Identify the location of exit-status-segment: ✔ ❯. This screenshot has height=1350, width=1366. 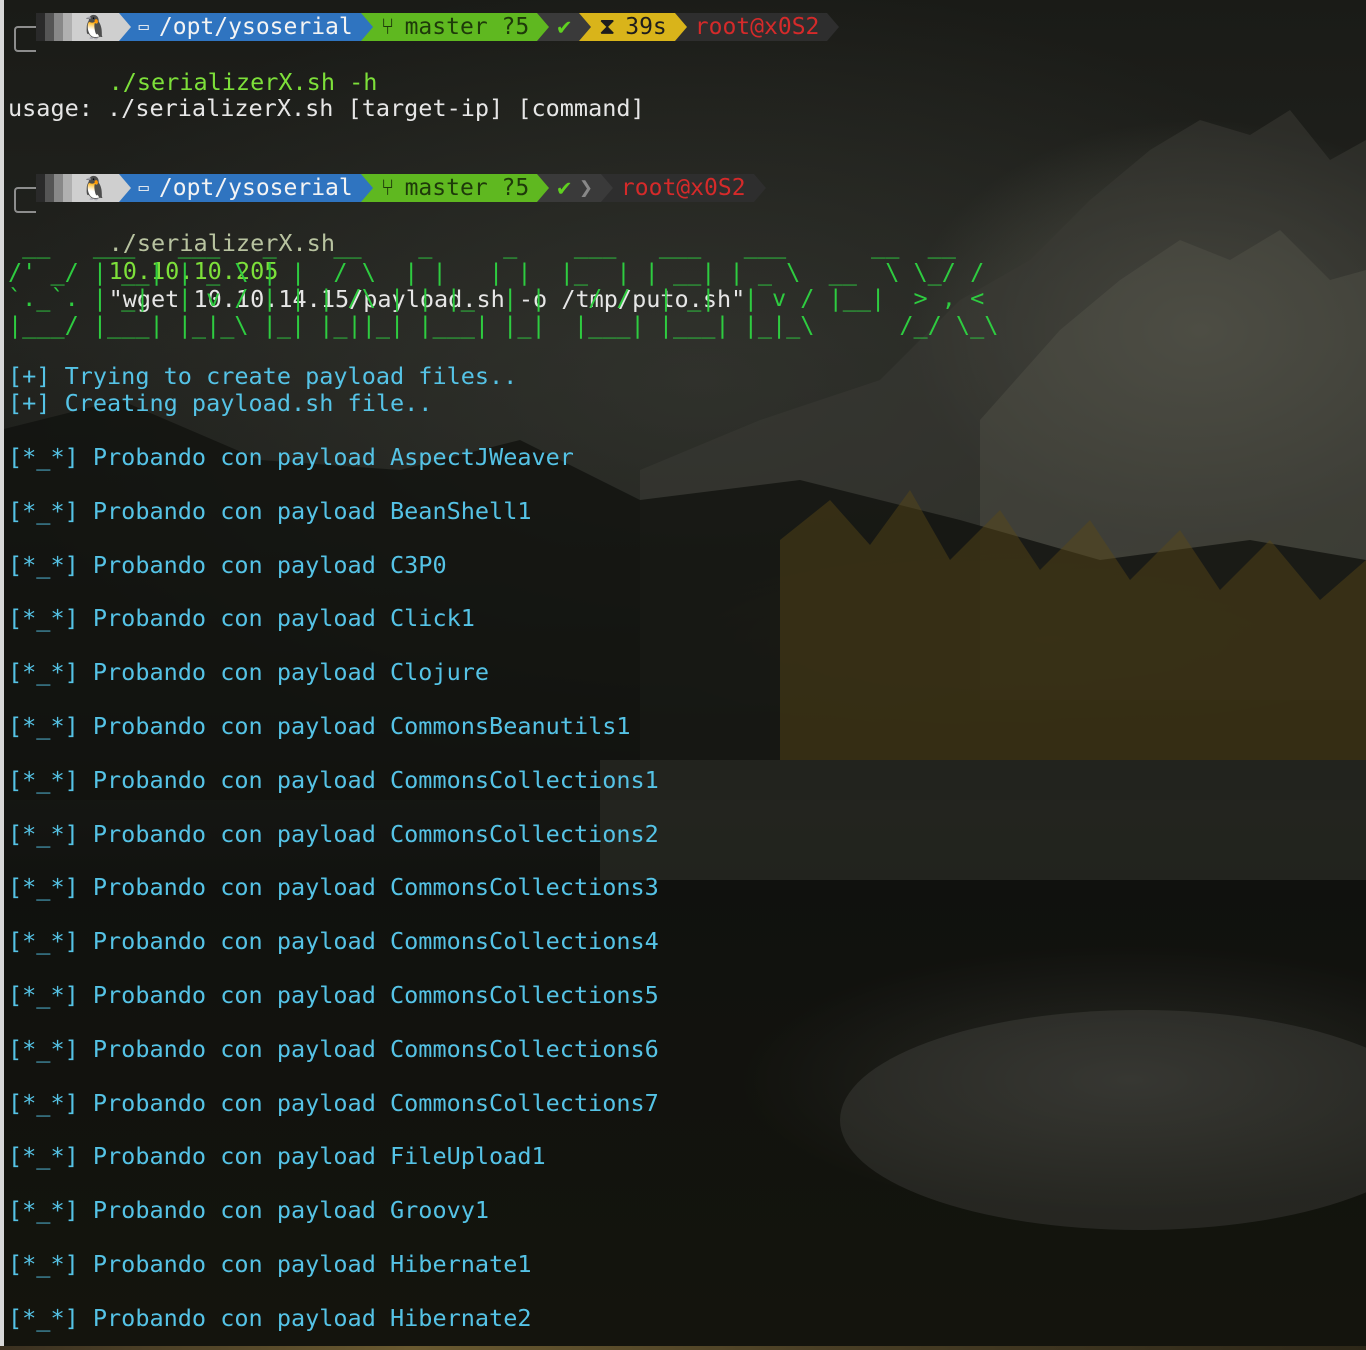
(575, 188).